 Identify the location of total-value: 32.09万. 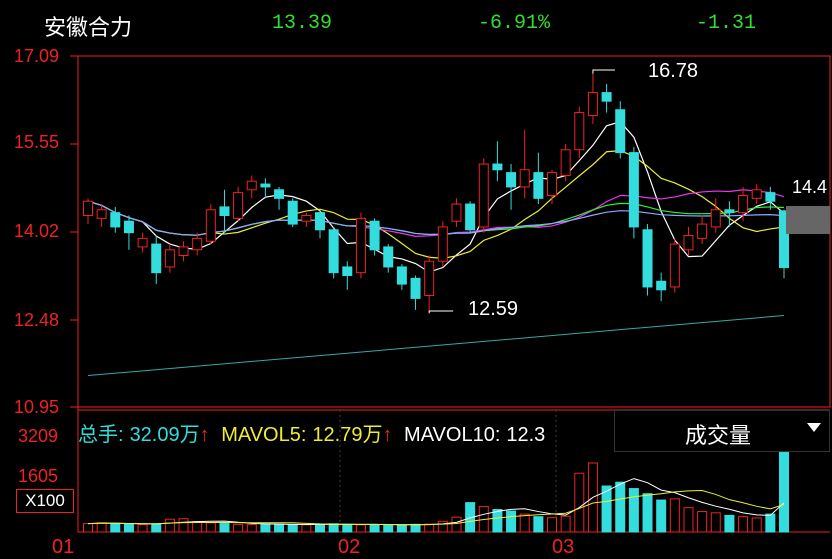
(164, 435).